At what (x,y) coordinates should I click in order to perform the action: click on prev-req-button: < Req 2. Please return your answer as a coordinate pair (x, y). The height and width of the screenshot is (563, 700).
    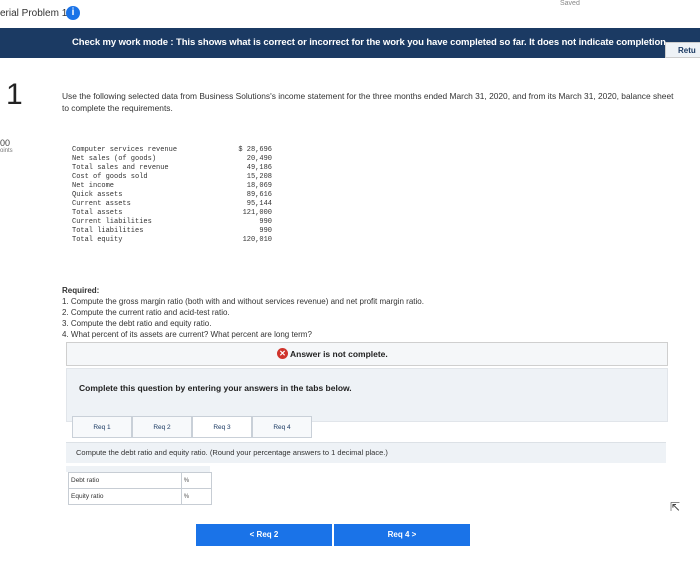
    Looking at the image, I should click on (264, 535).